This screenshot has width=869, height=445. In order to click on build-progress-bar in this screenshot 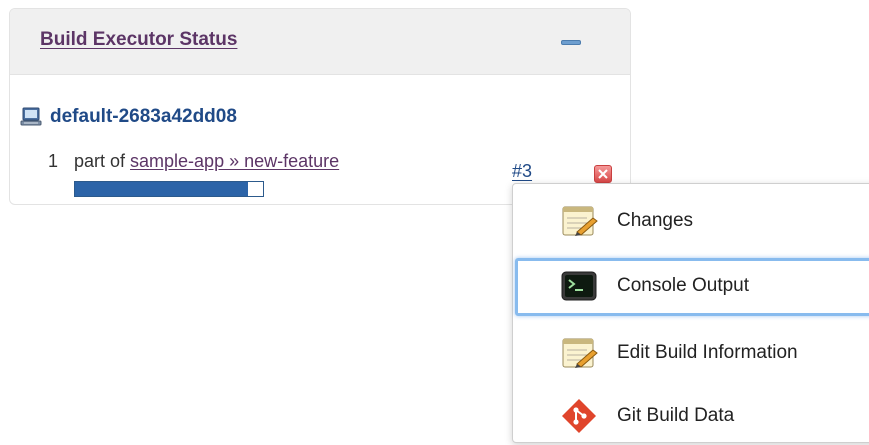, I will do `click(169, 189)`.